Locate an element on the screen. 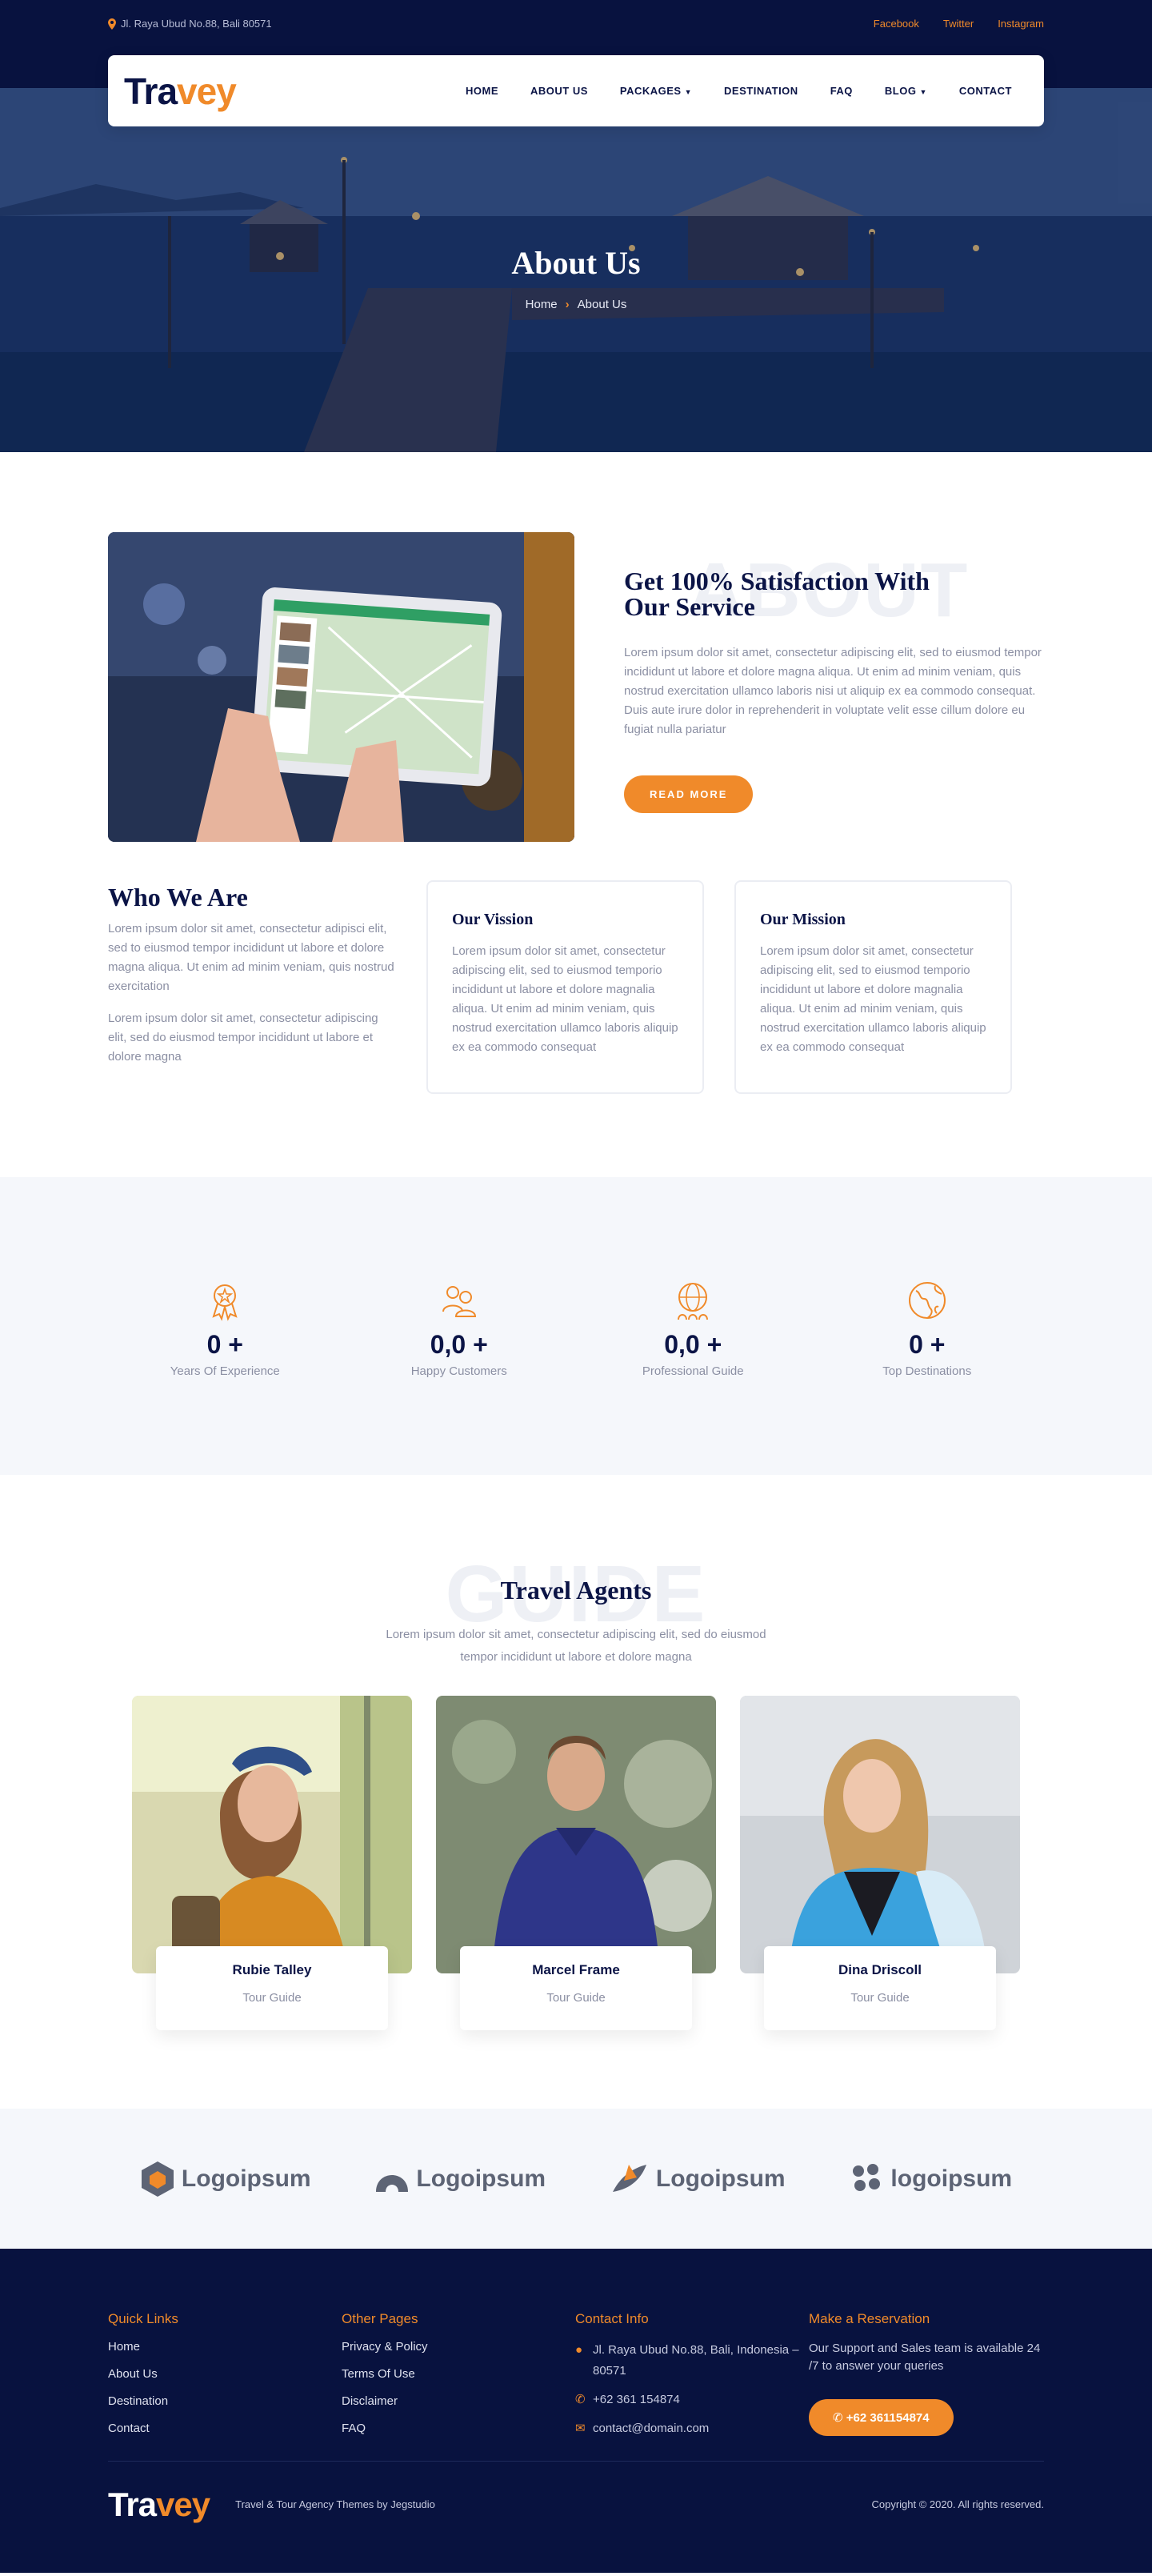 Image resolution: width=1152 pixels, height=2576 pixels. footer-link-contact: Contact is located at coordinates (225, 2428).